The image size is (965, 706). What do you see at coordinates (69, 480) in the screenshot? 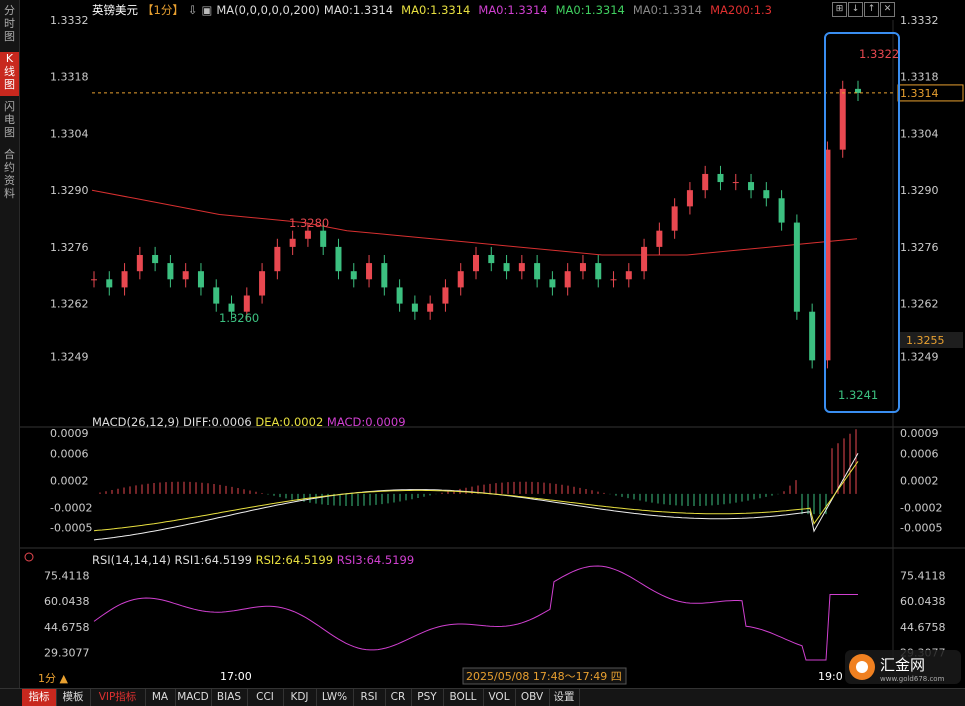
I see `macd-tick-left-2: 0.0002` at bounding box center [69, 480].